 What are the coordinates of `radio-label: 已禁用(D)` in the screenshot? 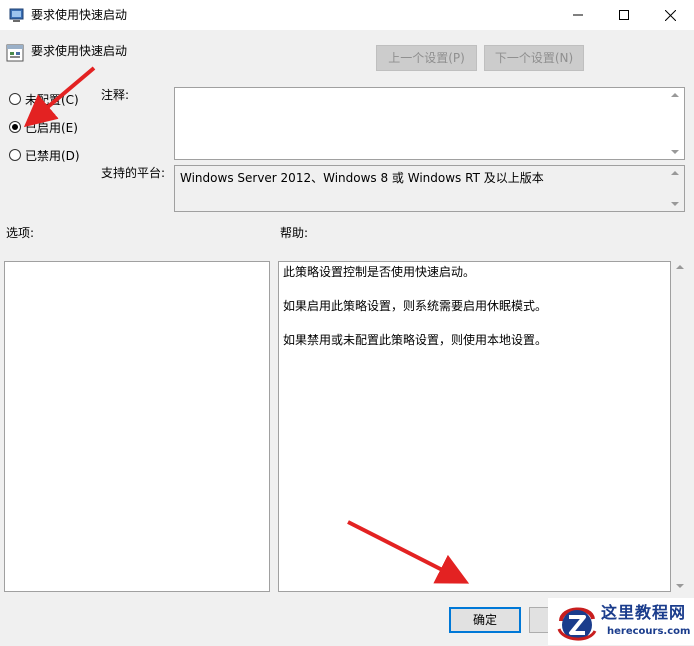 It's located at (52, 155).